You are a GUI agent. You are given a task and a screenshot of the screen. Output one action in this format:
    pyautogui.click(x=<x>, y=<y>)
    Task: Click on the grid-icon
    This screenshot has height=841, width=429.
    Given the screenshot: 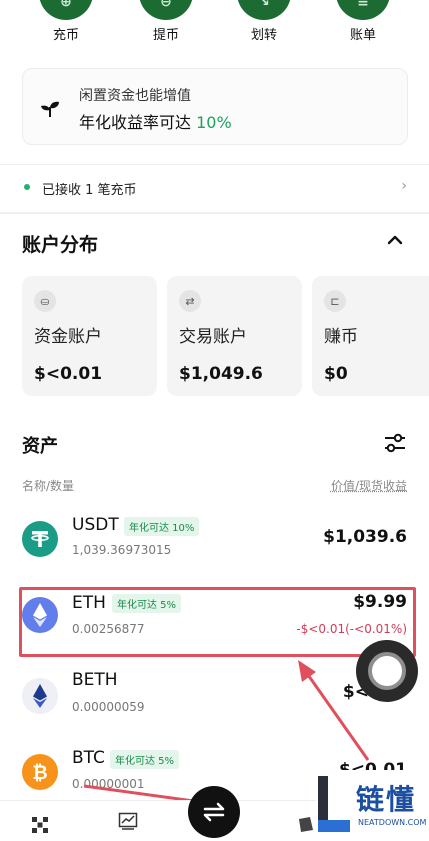 What is the action you would take?
    pyautogui.click(x=40, y=825)
    